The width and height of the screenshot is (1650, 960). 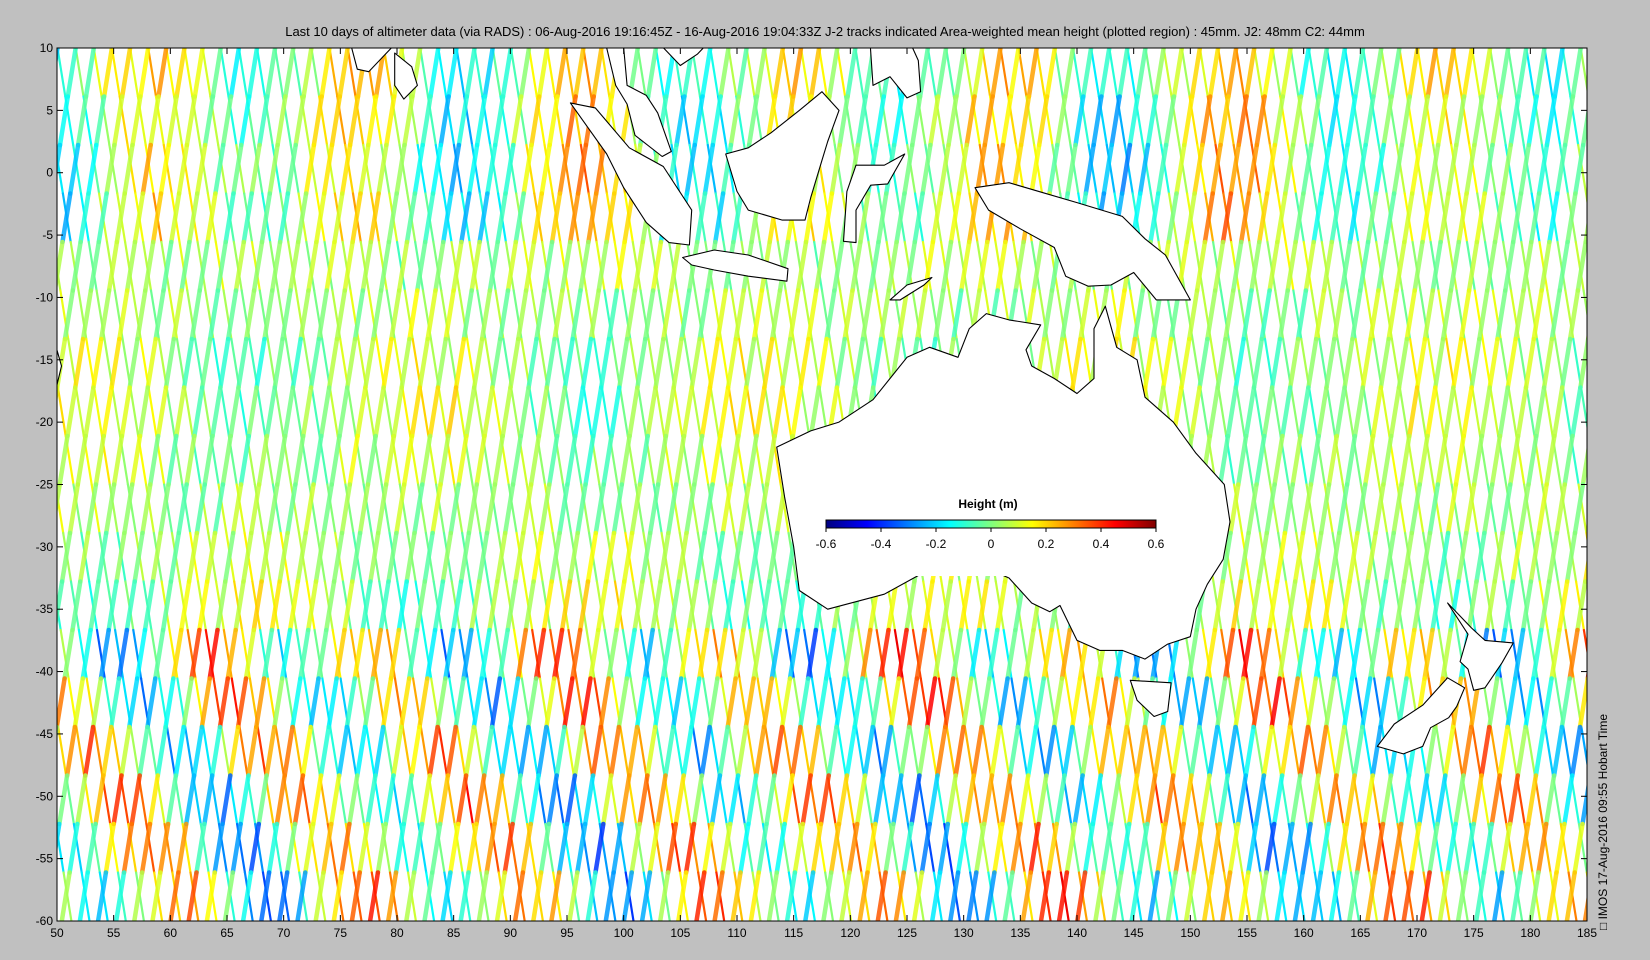 What do you see at coordinates (1101, 544) in the screenshot?
I see `colorbar-tick-label: 0.4` at bounding box center [1101, 544].